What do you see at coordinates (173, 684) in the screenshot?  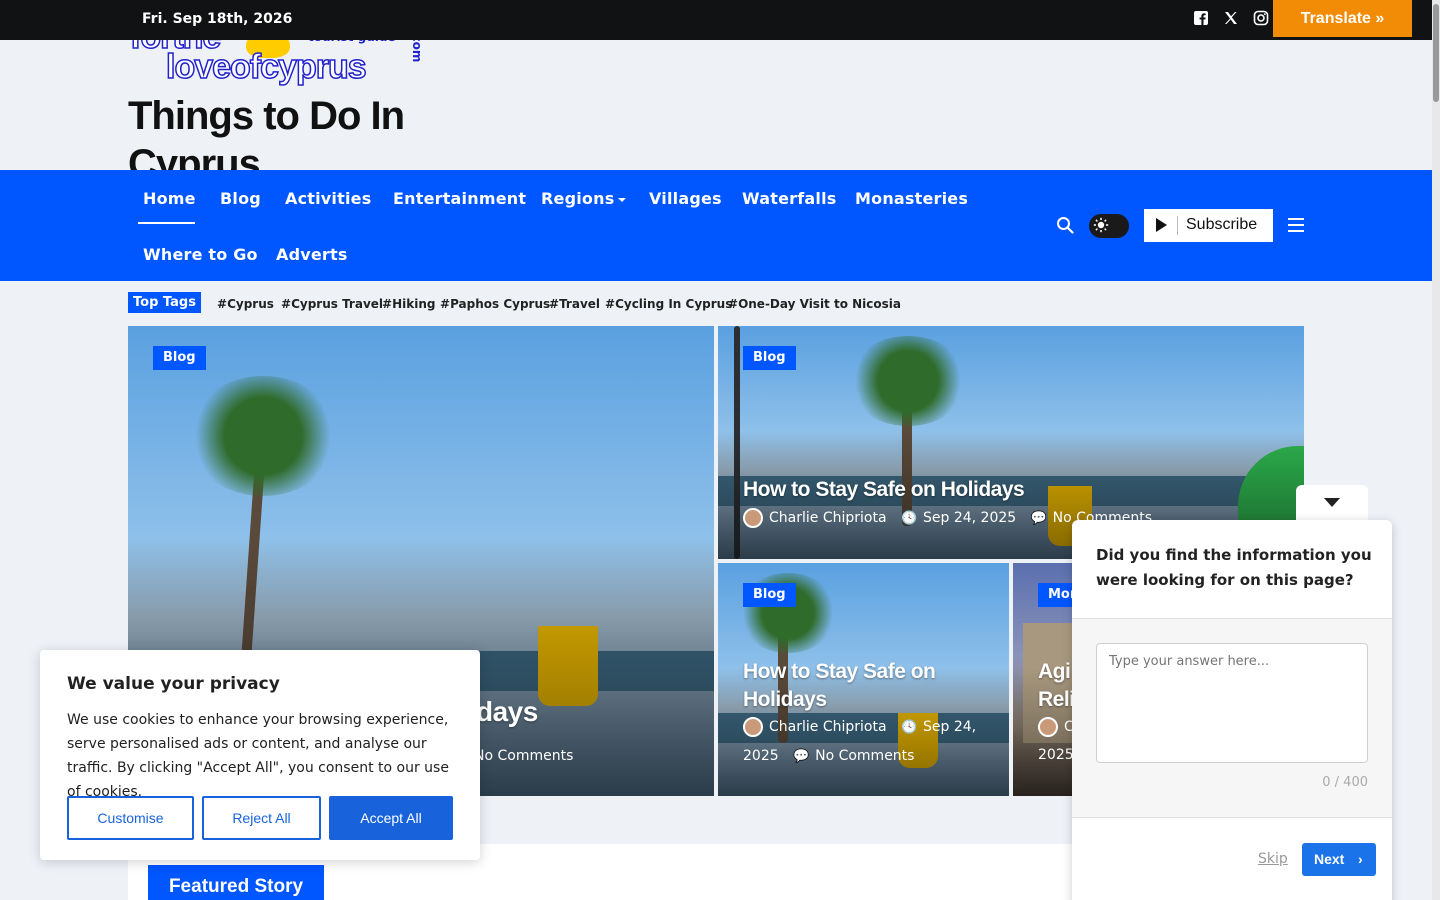 I see `cookie-title: We value your privacy` at bounding box center [173, 684].